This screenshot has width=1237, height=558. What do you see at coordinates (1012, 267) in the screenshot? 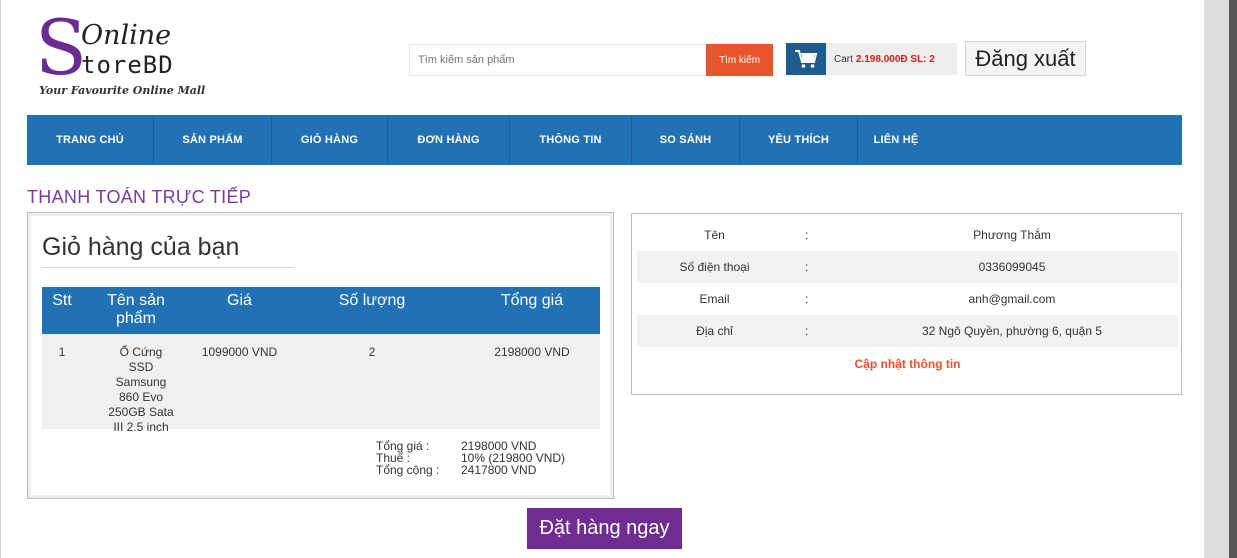
I see `info-value: 0336099045` at bounding box center [1012, 267].